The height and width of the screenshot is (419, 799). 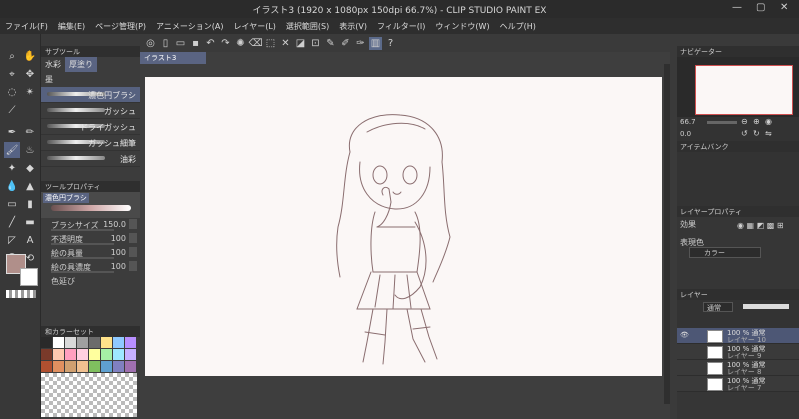 I want to click on move-tool-icon: ✥, so click(x=30, y=74).